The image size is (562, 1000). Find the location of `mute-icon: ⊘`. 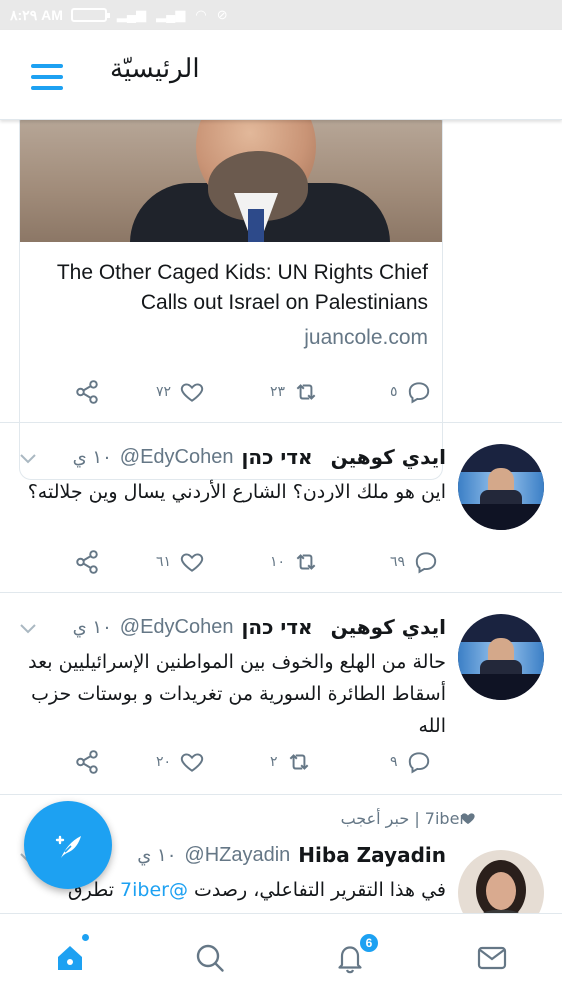

mute-icon: ⊘ is located at coordinates (222, 14).